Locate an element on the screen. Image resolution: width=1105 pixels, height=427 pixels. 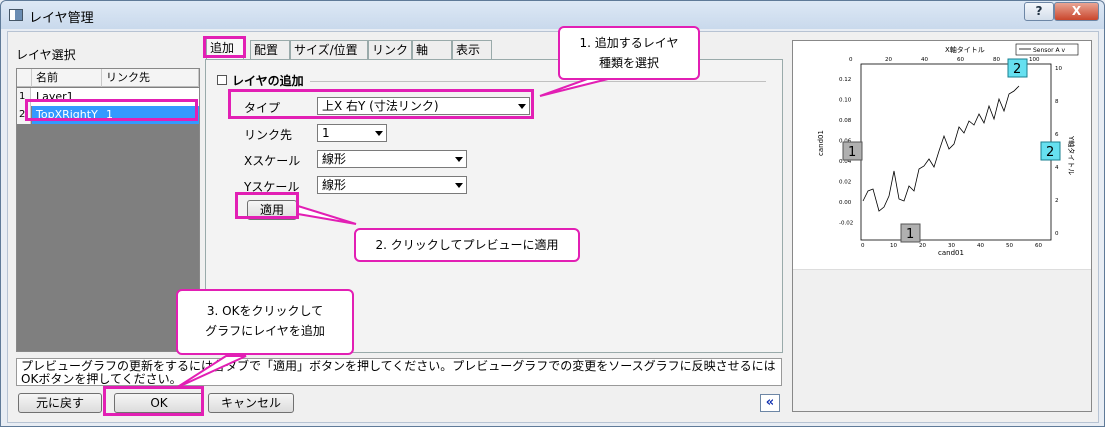
callout-step2: 2. クリックしてプレビューに適用 is located at coordinates (467, 245).